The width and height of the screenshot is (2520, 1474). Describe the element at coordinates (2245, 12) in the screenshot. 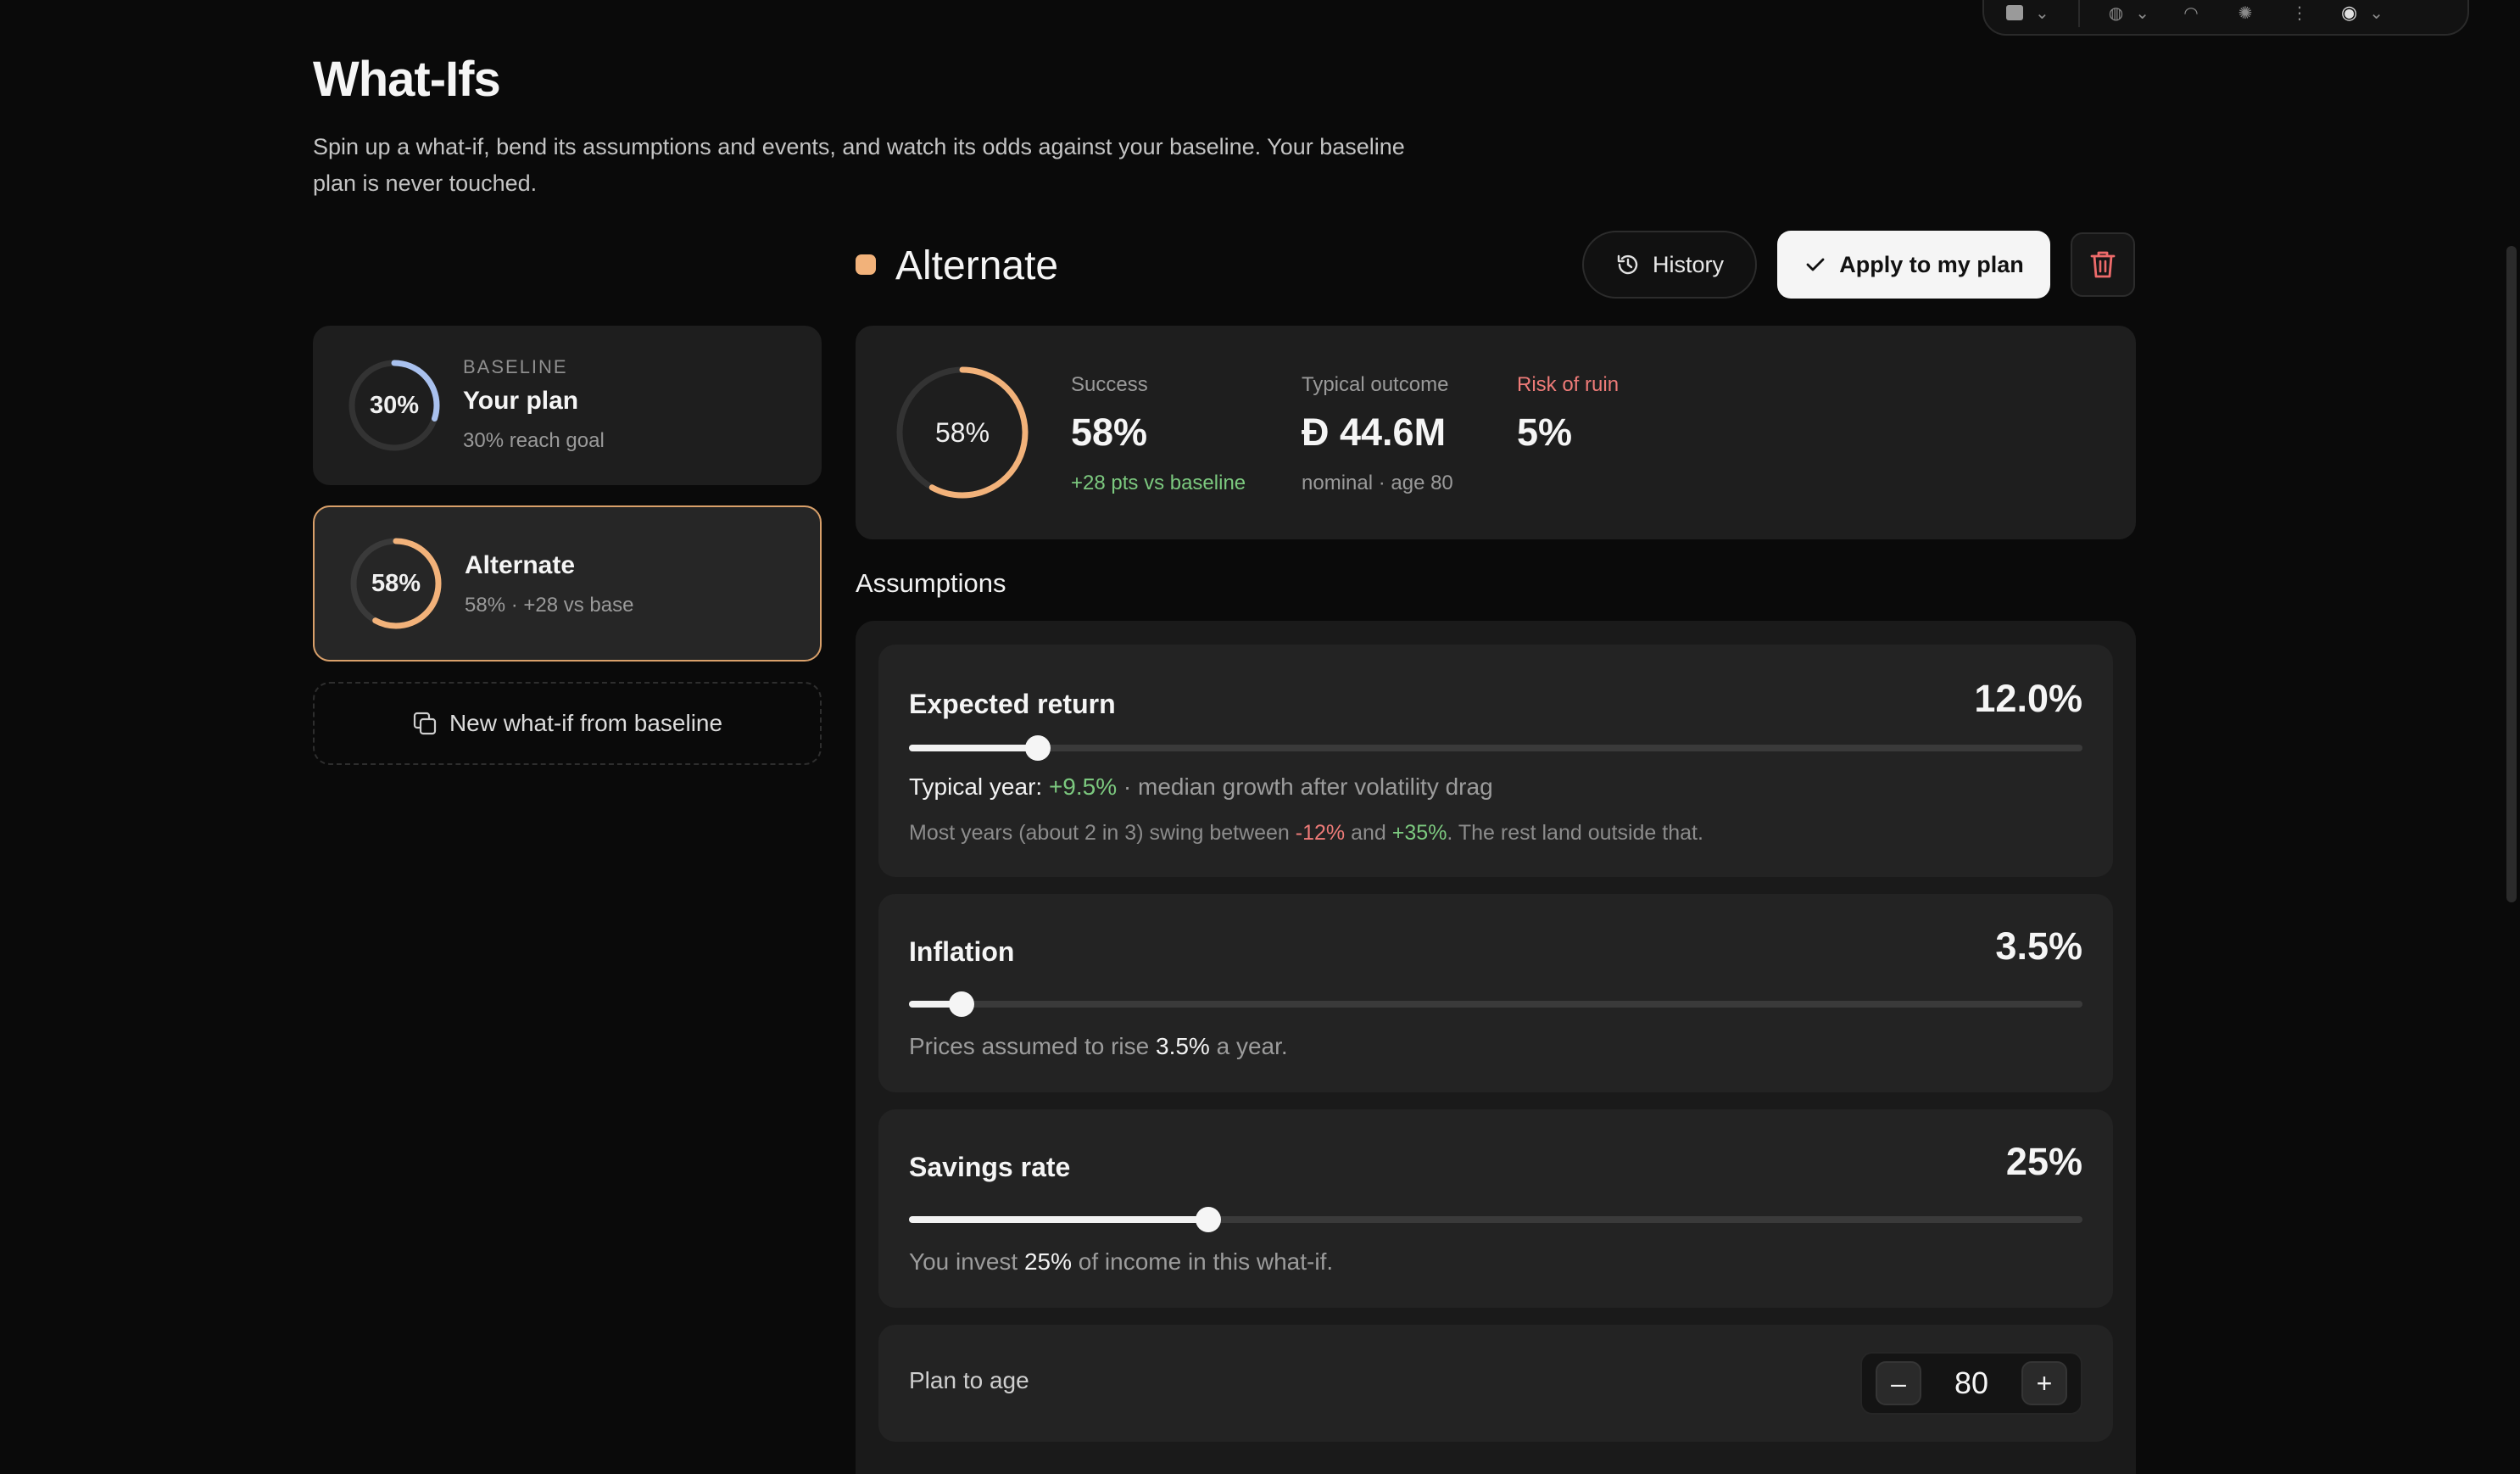

I see `sun-icon: ✺` at that location.